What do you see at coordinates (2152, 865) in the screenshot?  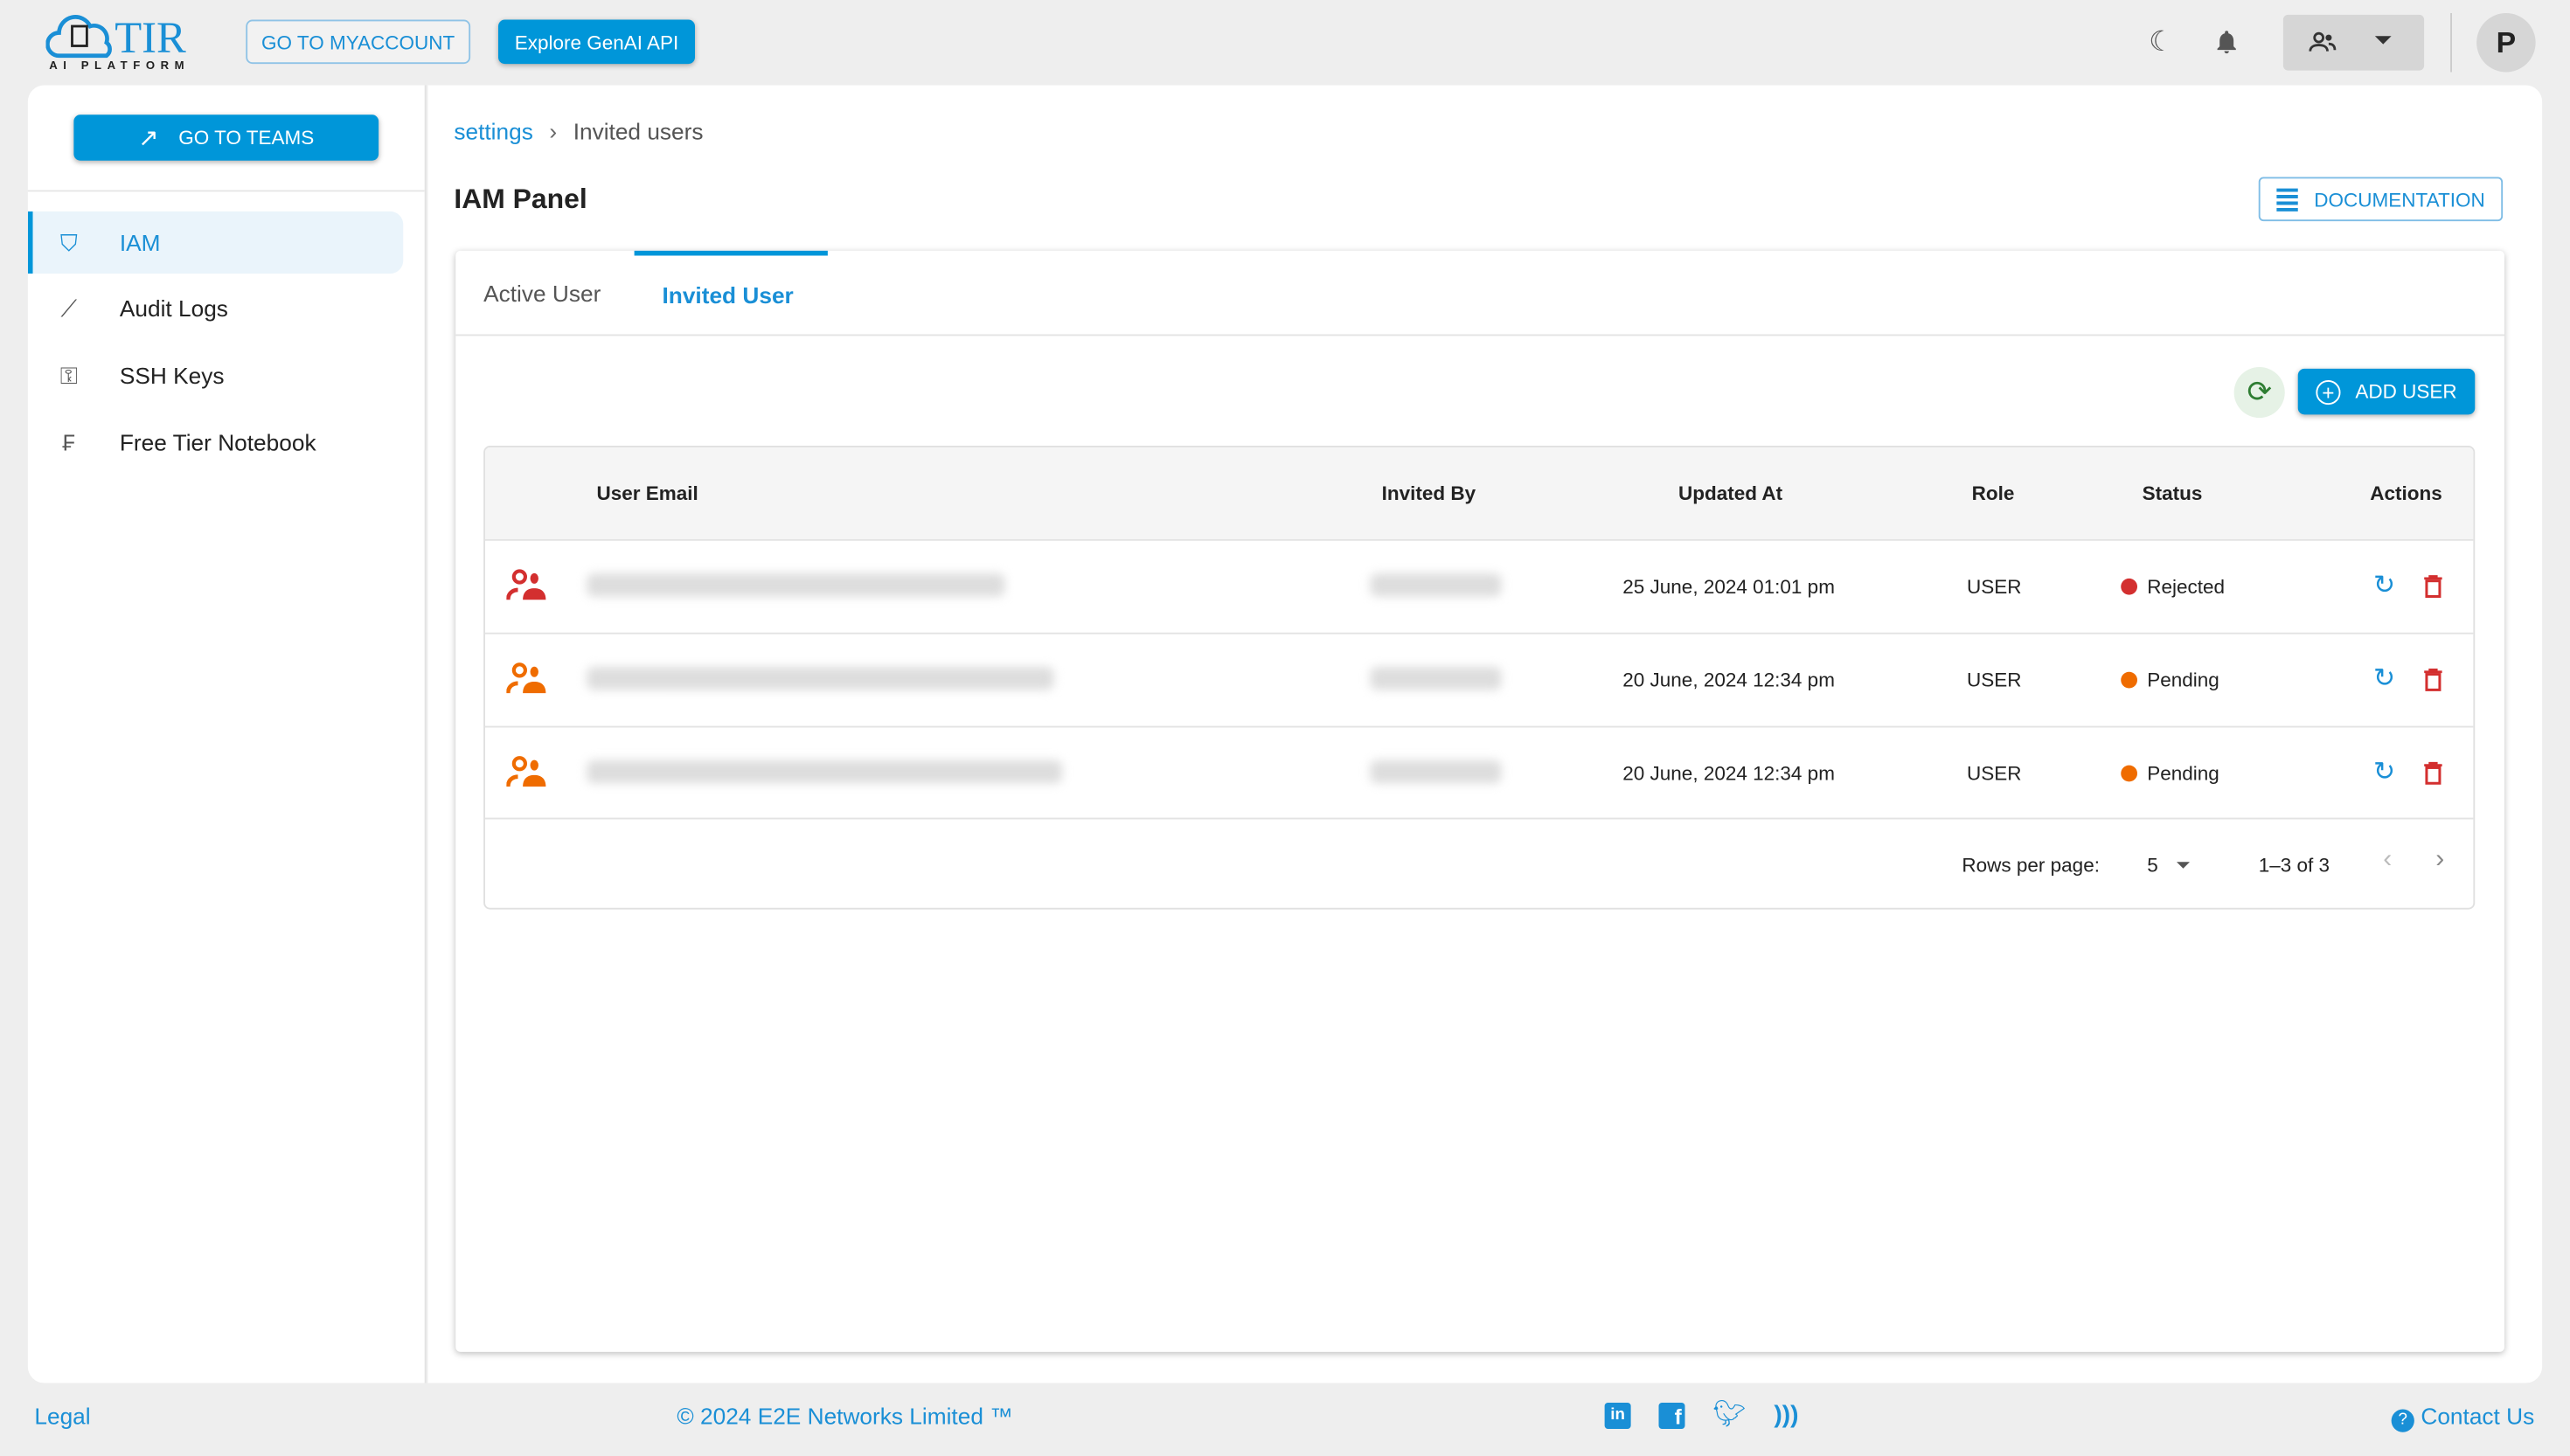 I see `rows-per-page-value: 5` at bounding box center [2152, 865].